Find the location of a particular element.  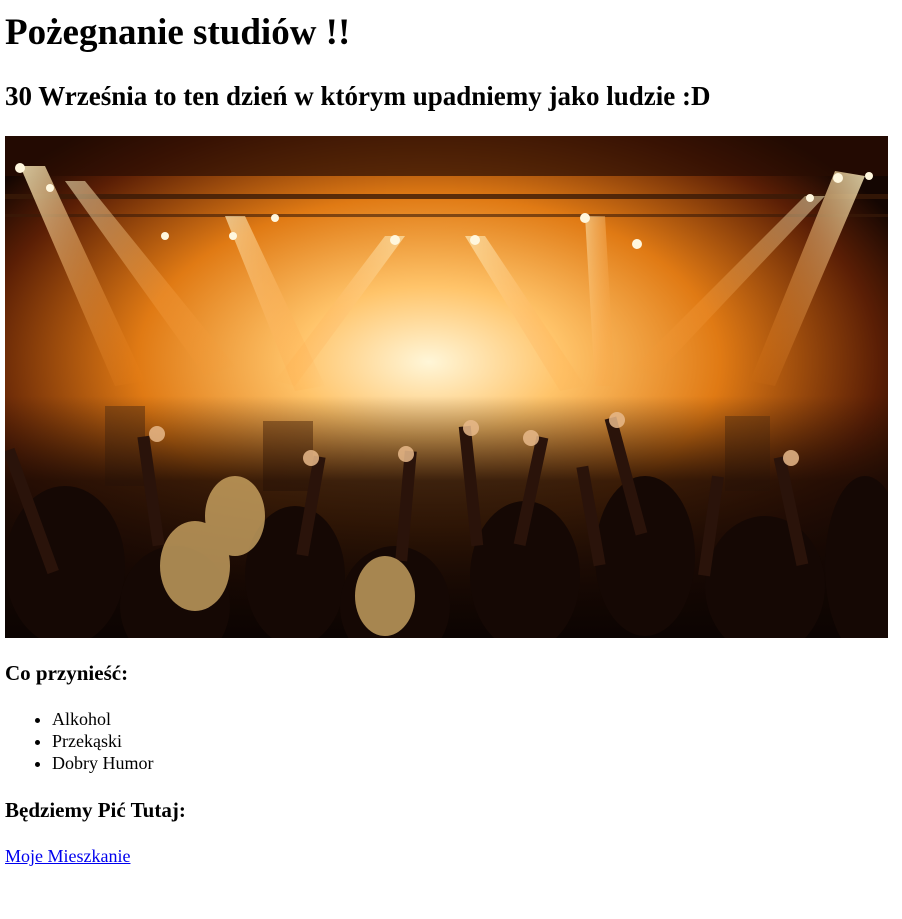

list-item: Alkohol is located at coordinates (103, 719).